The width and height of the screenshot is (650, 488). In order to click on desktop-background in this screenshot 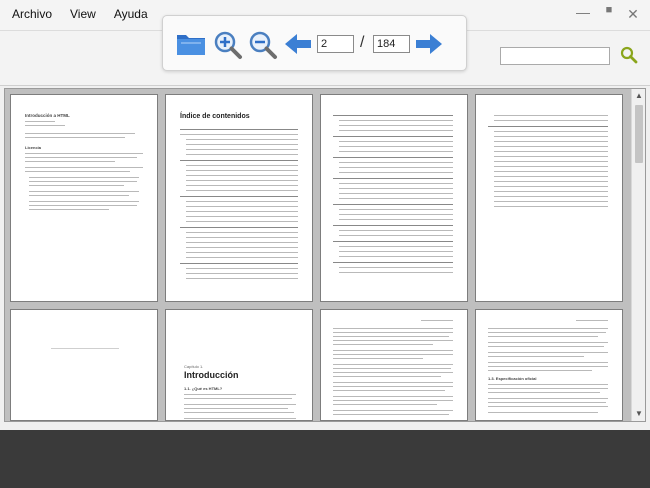, I will do `click(325, 459)`.